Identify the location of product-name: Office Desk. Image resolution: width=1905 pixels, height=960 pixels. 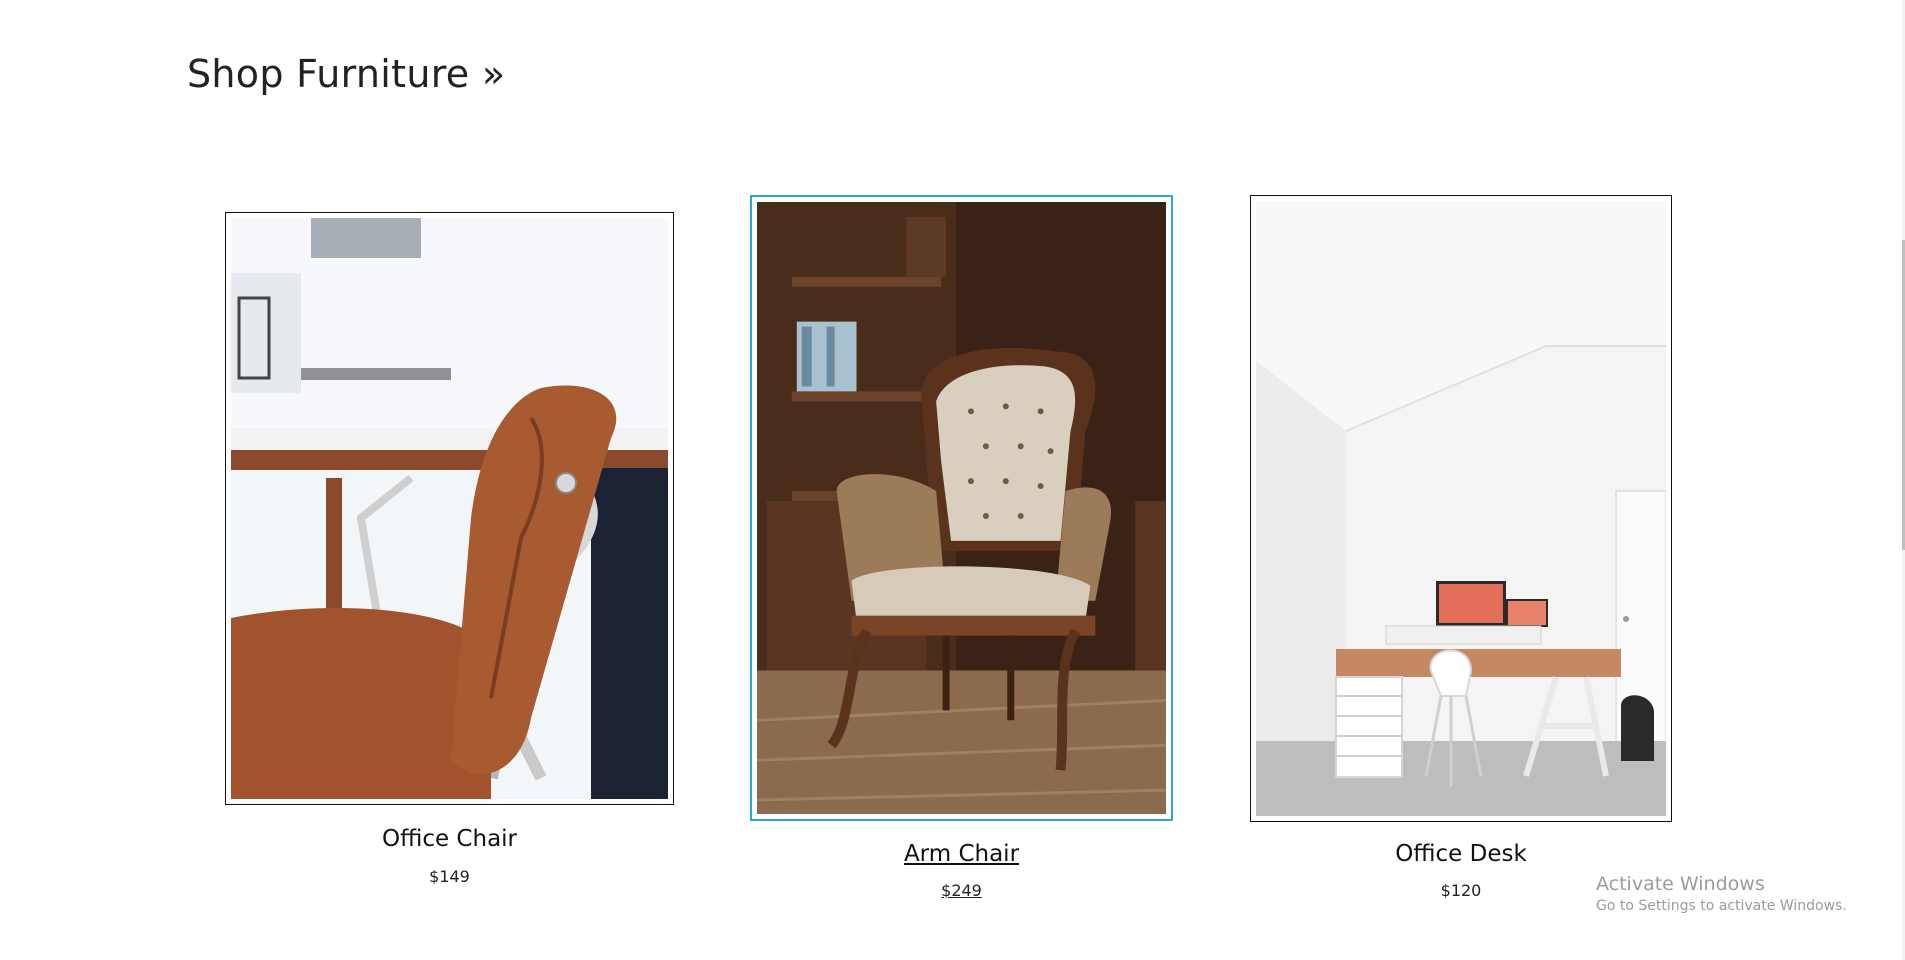
(1461, 854).